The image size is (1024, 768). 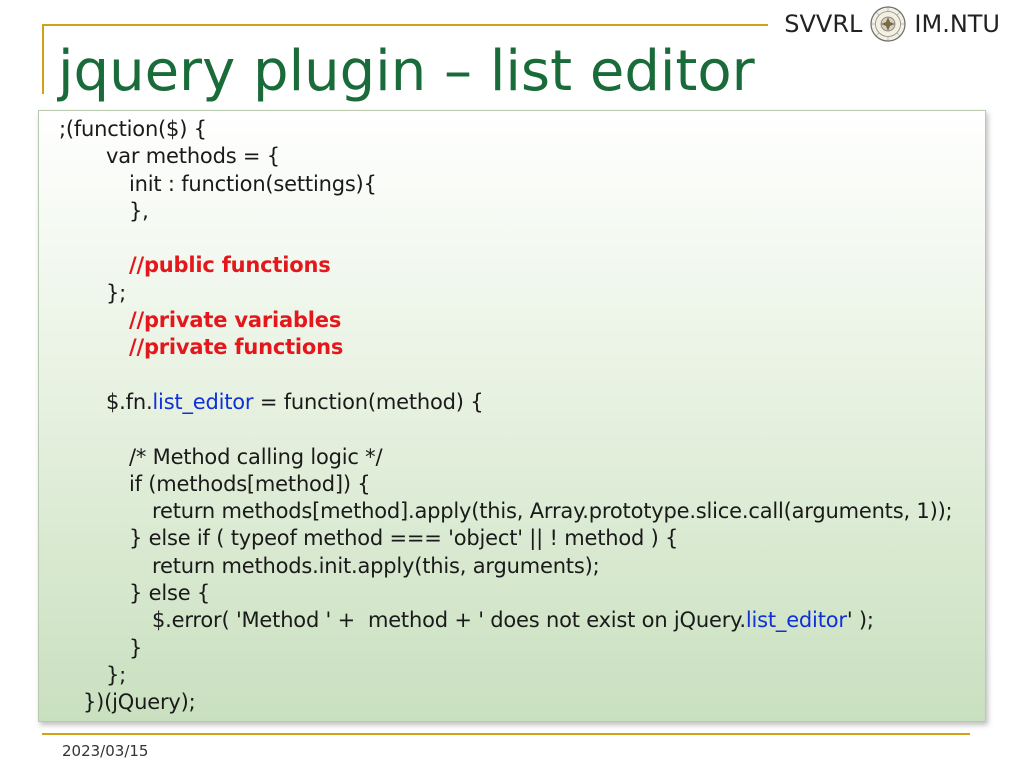 What do you see at coordinates (505, 593) in the screenshot?
I see `code-line: } else {` at bounding box center [505, 593].